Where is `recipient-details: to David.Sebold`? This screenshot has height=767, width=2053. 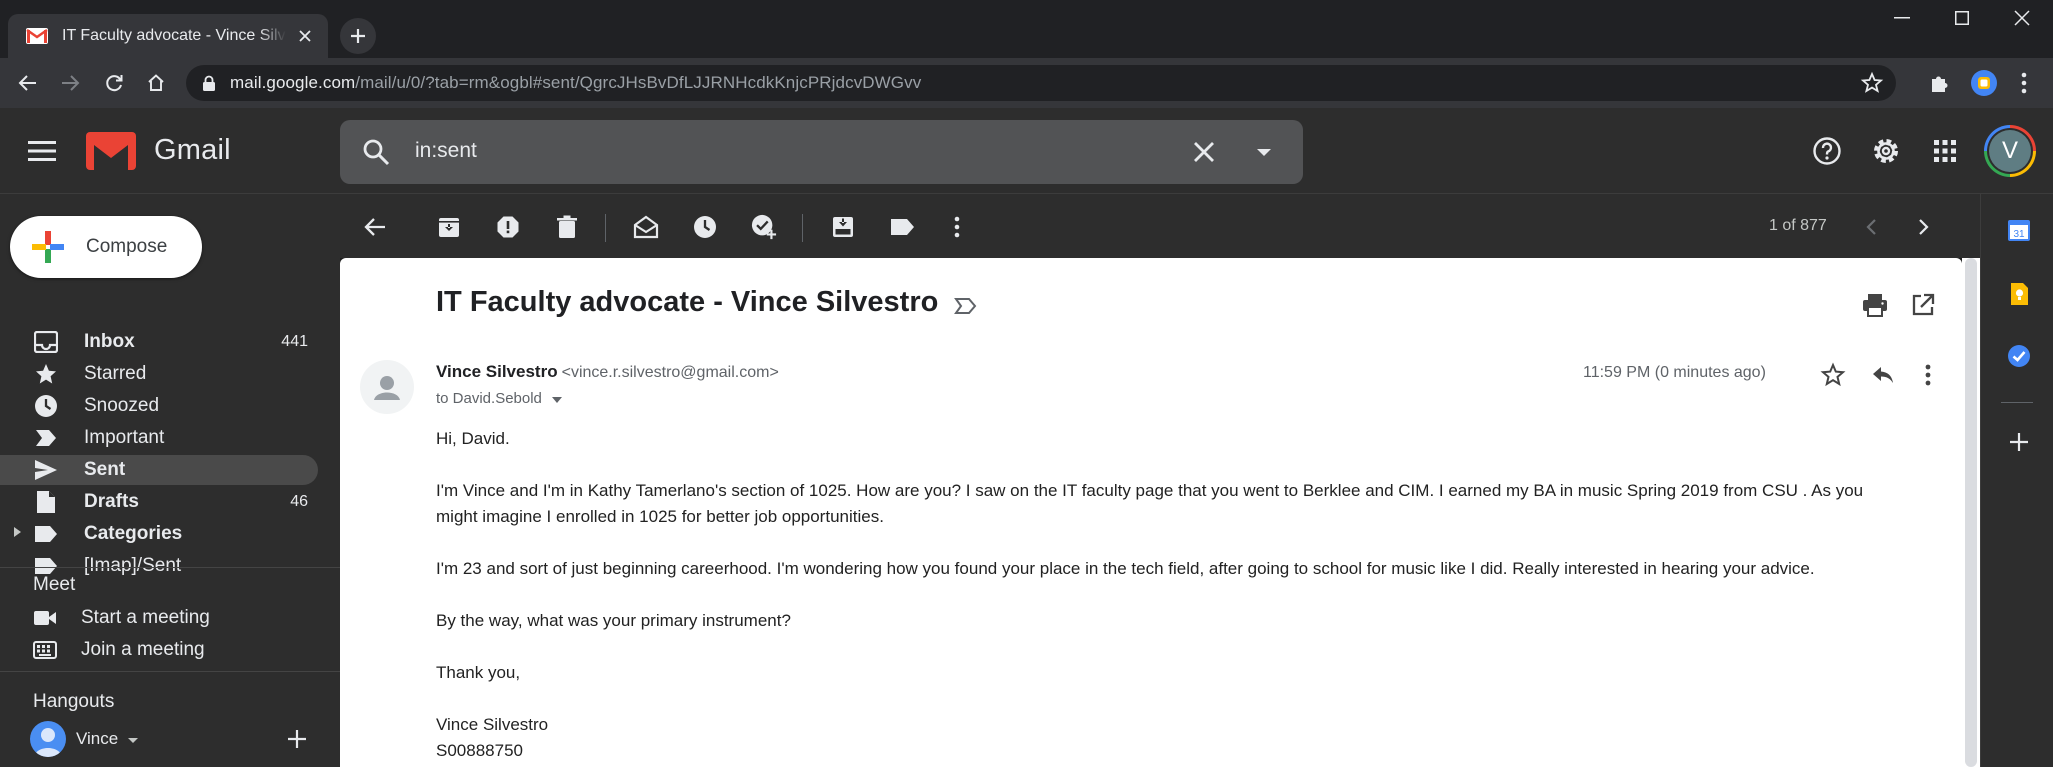 recipient-details: to David.Sebold is located at coordinates (499, 398).